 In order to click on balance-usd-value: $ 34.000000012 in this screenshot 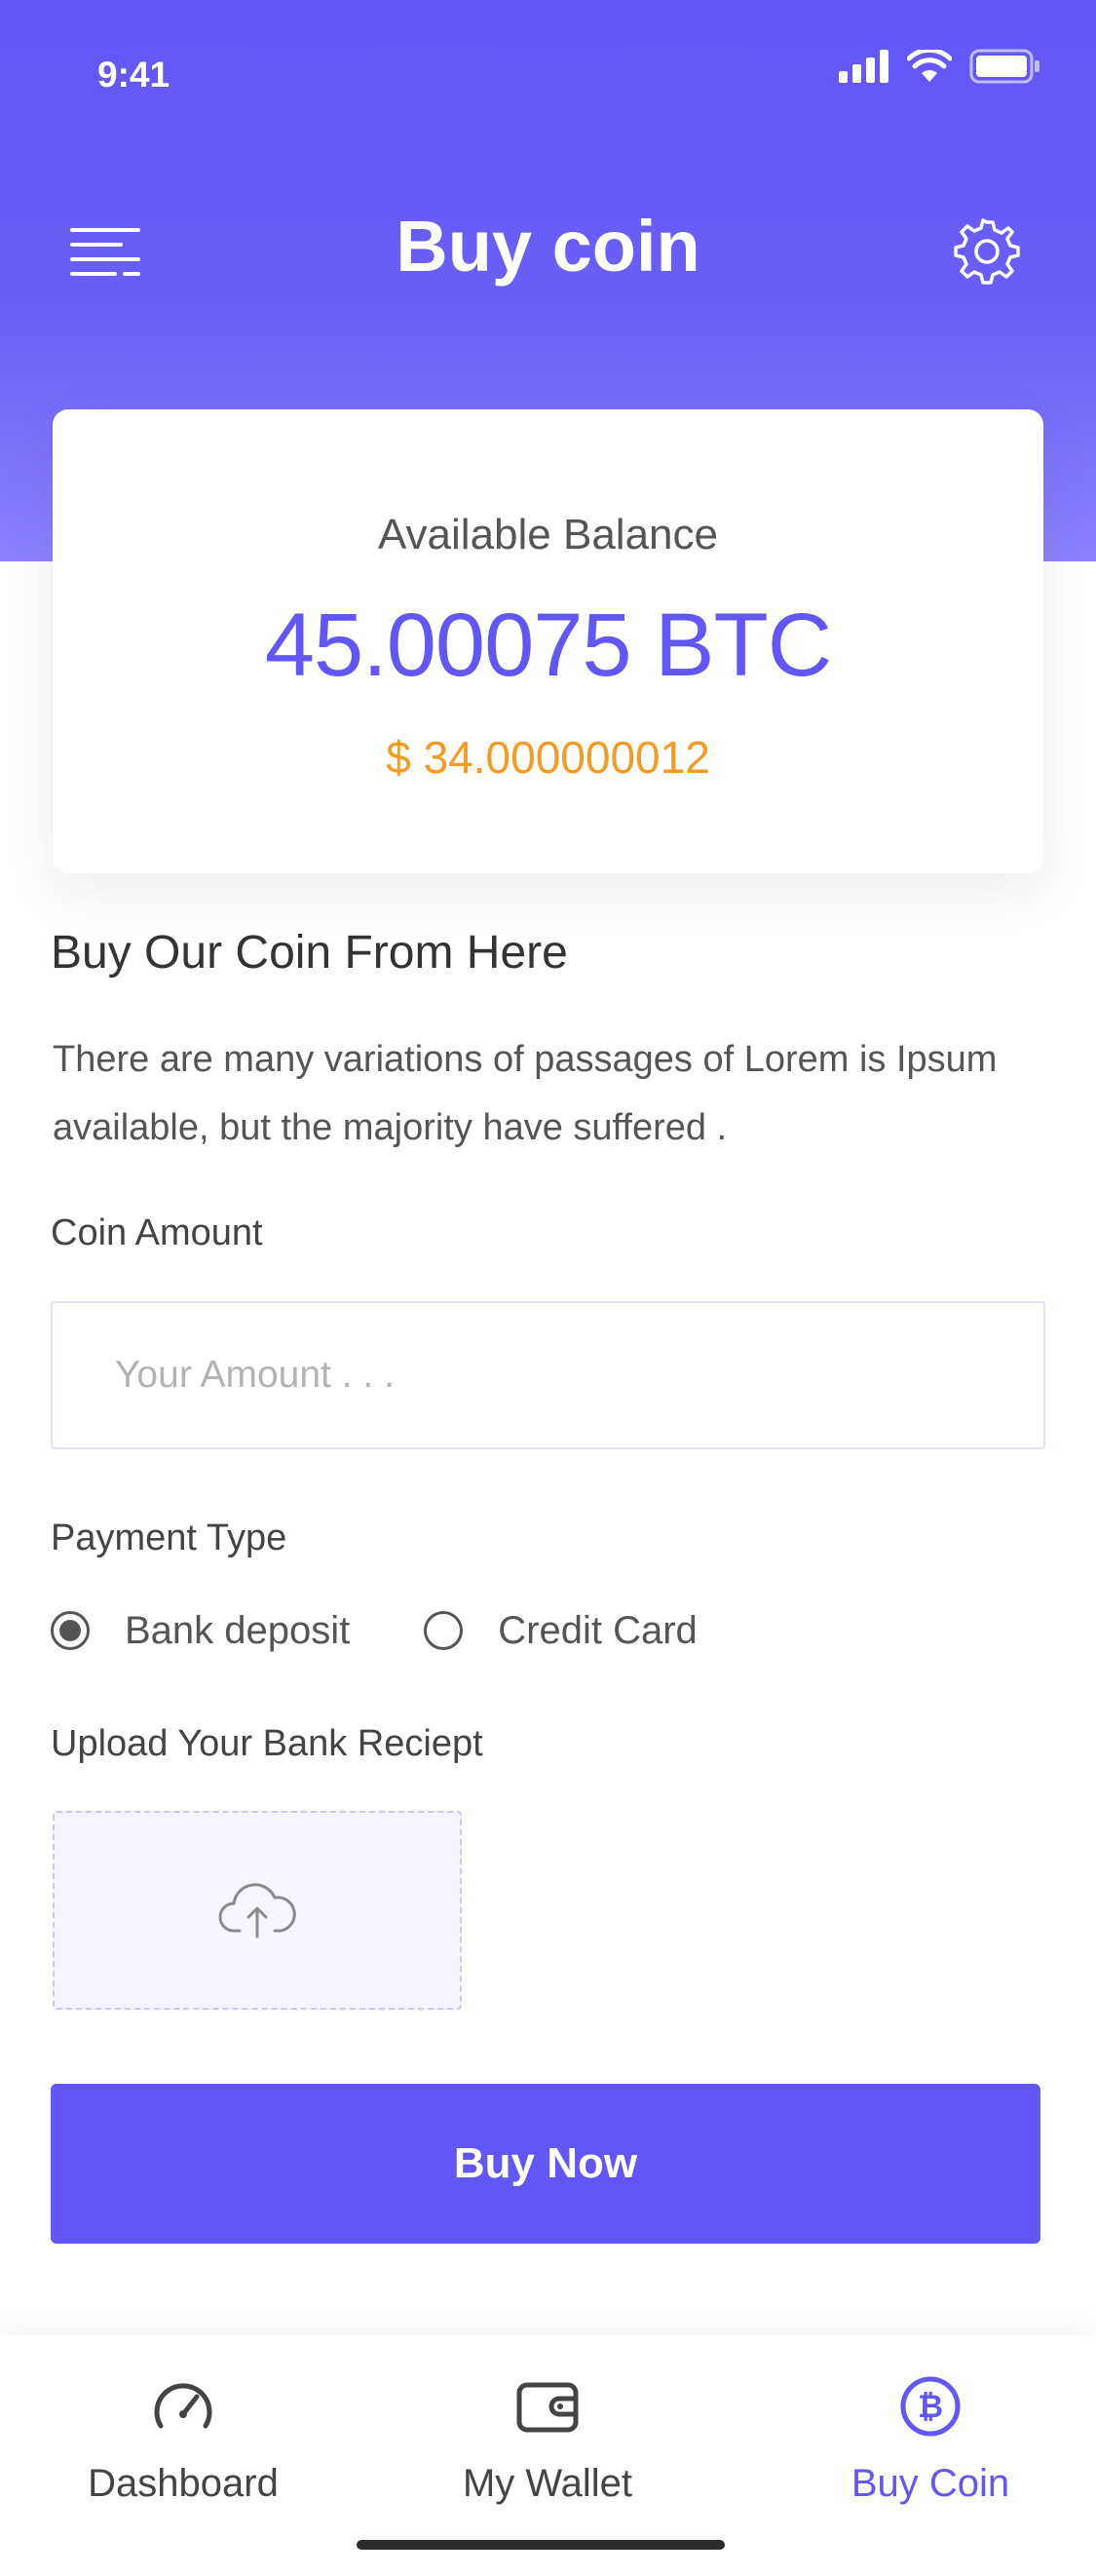, I will do `click(548, 757)`.